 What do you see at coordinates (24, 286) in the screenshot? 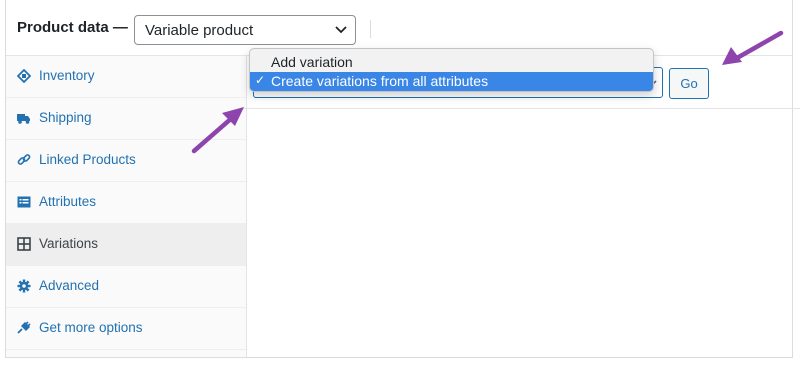
I see `gear-icon` at bounding box center [24, 286].